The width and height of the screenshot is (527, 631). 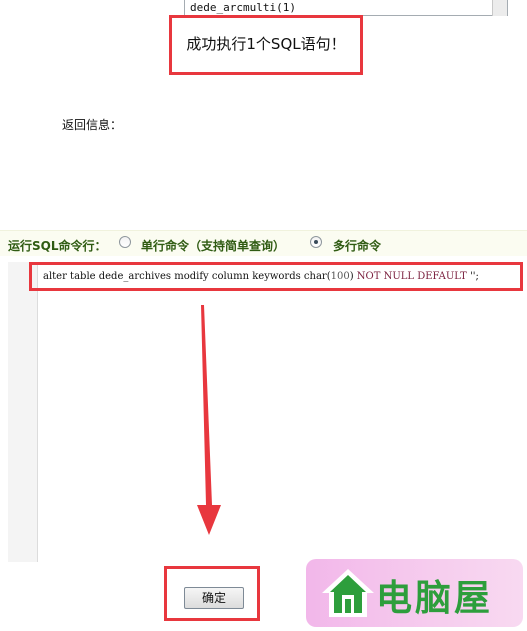 What do you see at coordinates (23, 412) in the screenshot?
I see `editor-gutter` at bounding box center [23, 412].